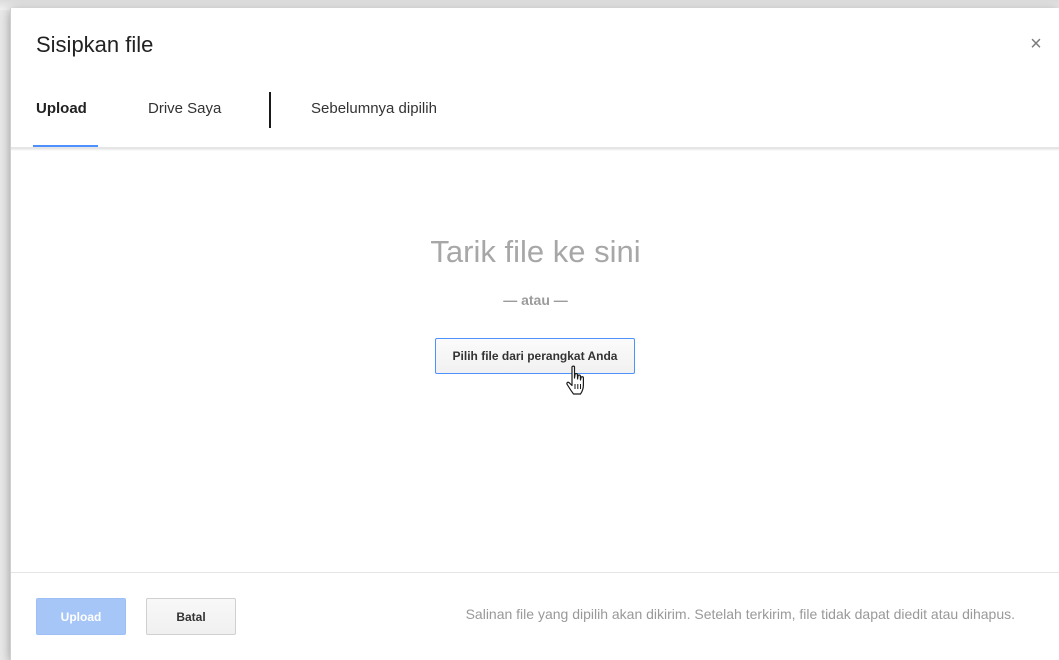 Image resolution: width=1059 pixels, height=660 pixels. I want to click on drop-zone-title: Tarik file ke sini, so click(535, 251).